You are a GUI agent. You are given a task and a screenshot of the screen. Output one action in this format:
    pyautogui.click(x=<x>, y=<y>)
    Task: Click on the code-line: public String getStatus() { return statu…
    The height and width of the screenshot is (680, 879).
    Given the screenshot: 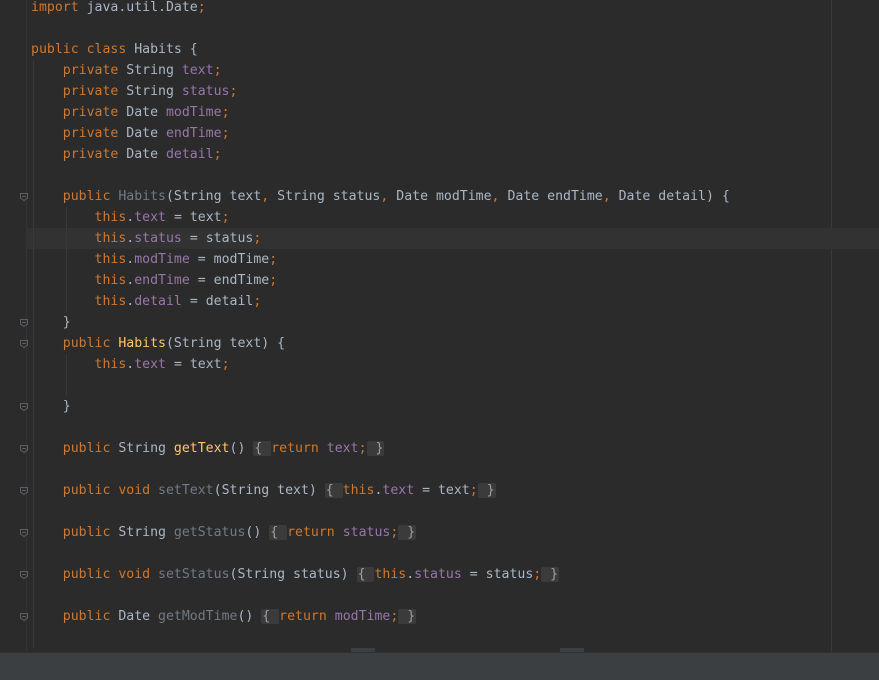 What is the action you would take?
    pyautogui.click(x=224, y=532)
    